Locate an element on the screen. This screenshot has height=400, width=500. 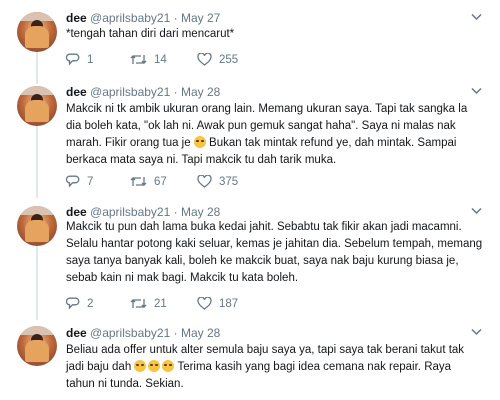
tweet-line-part: marah. Fikir orang tua je is located at coordinates (128, 143).